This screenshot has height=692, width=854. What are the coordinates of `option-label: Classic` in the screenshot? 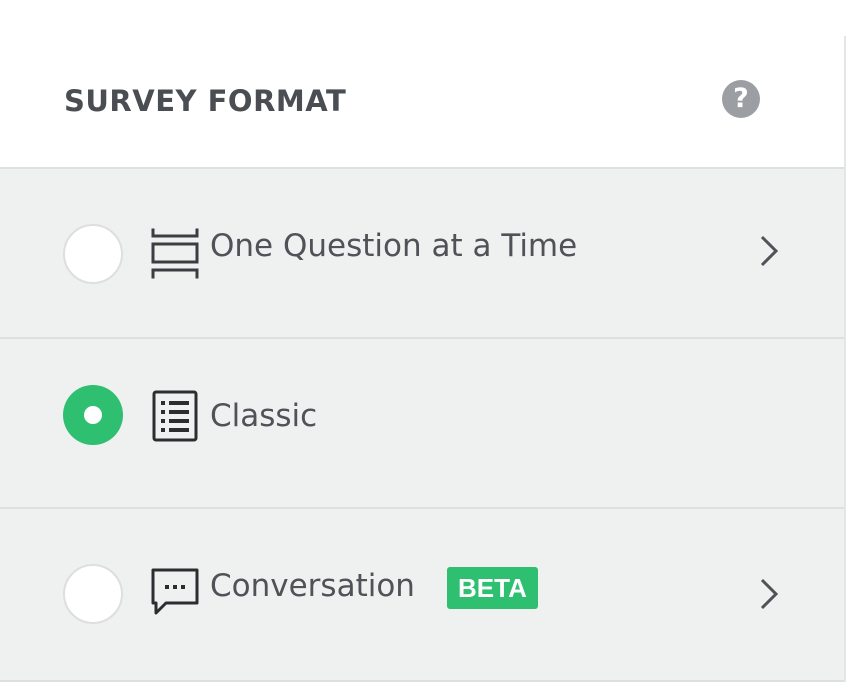 It's located at (264, 416).